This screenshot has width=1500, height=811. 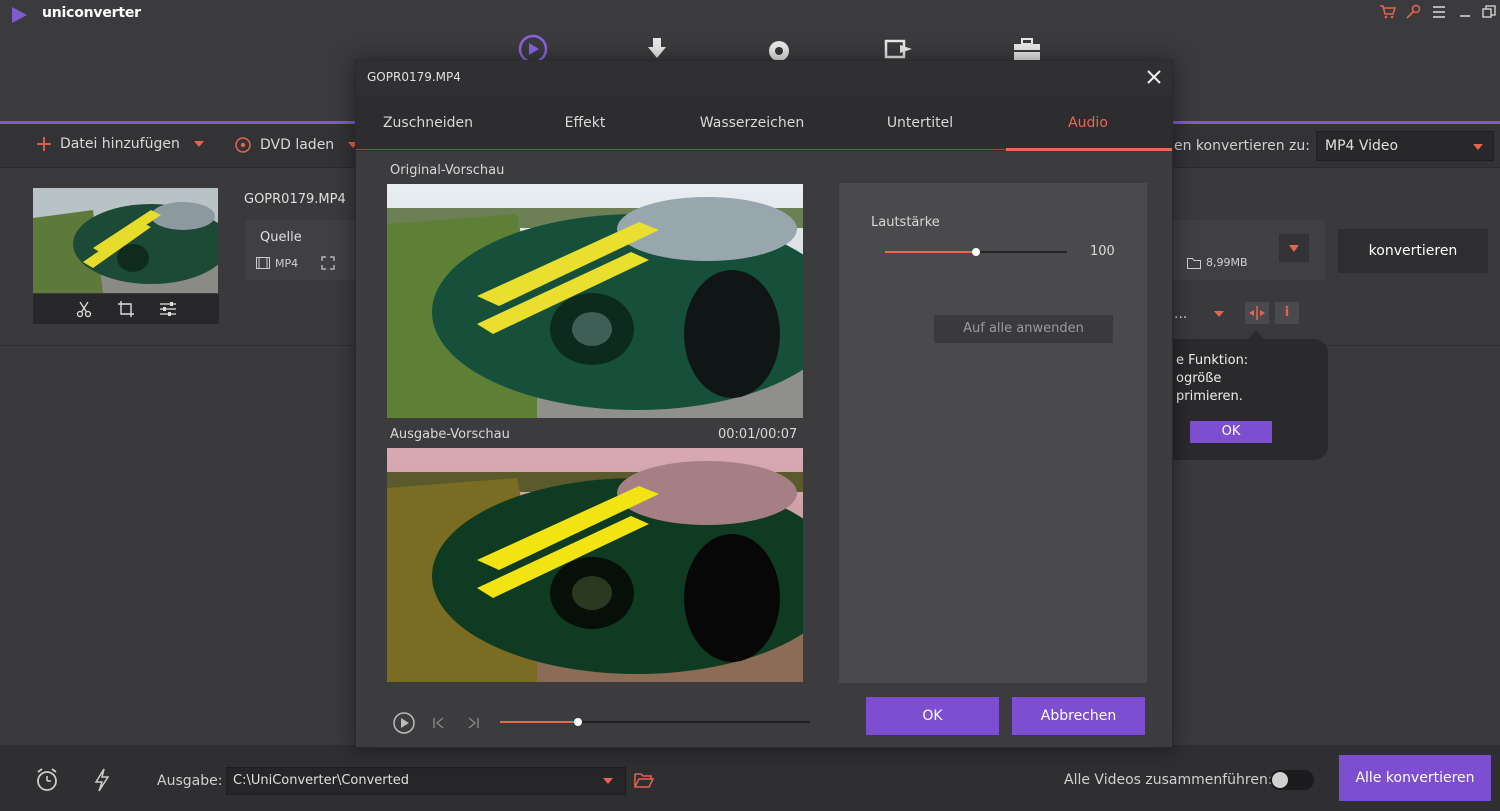 I want to click on active-tab-indicator, so click(x=1089, y=149).